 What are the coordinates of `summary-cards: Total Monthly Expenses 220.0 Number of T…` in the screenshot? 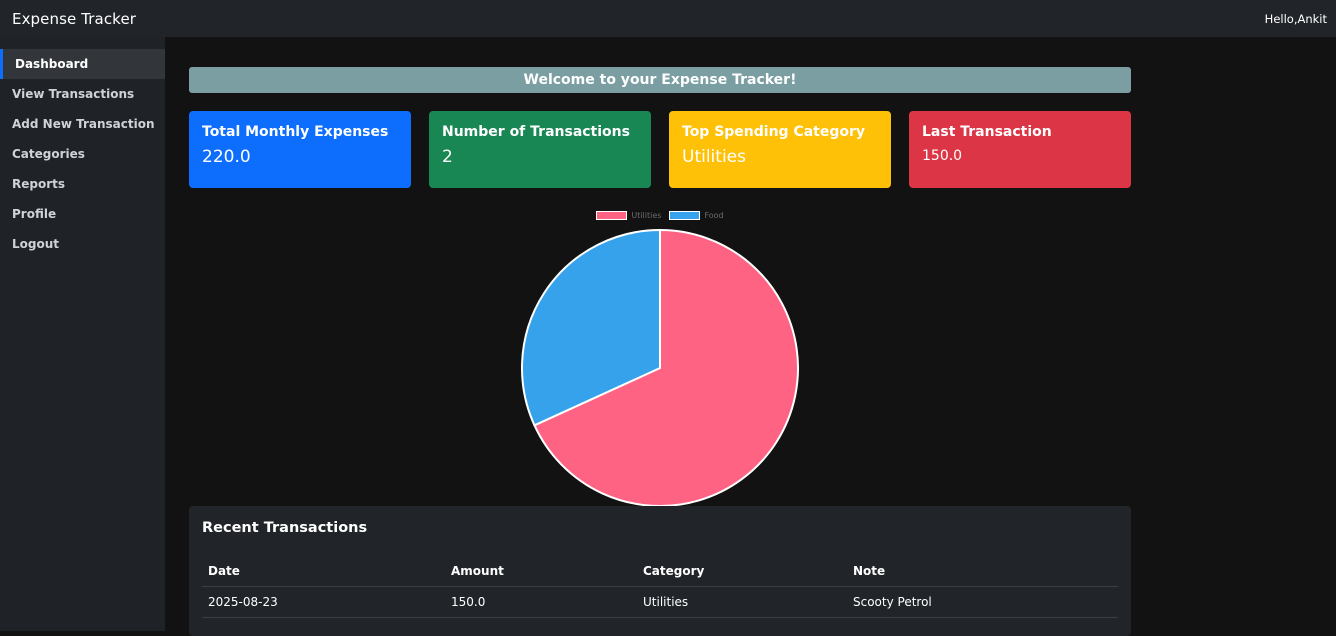 It's located at (660, 149).